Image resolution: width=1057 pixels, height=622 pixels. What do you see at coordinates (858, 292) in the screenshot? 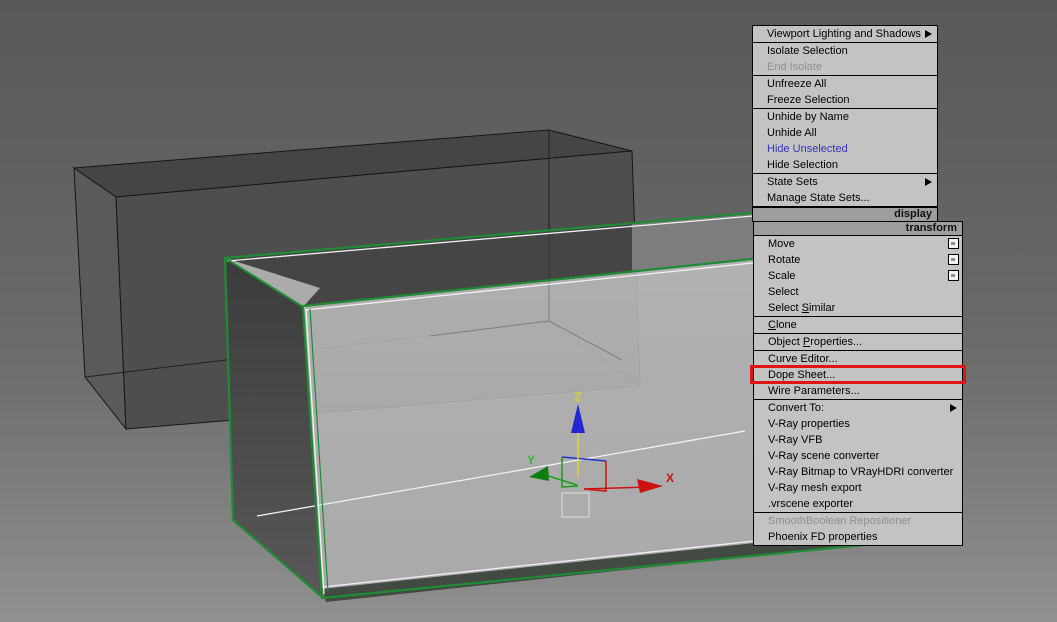
I see `menu-item-select: Select` at bounding box center [858, 292].